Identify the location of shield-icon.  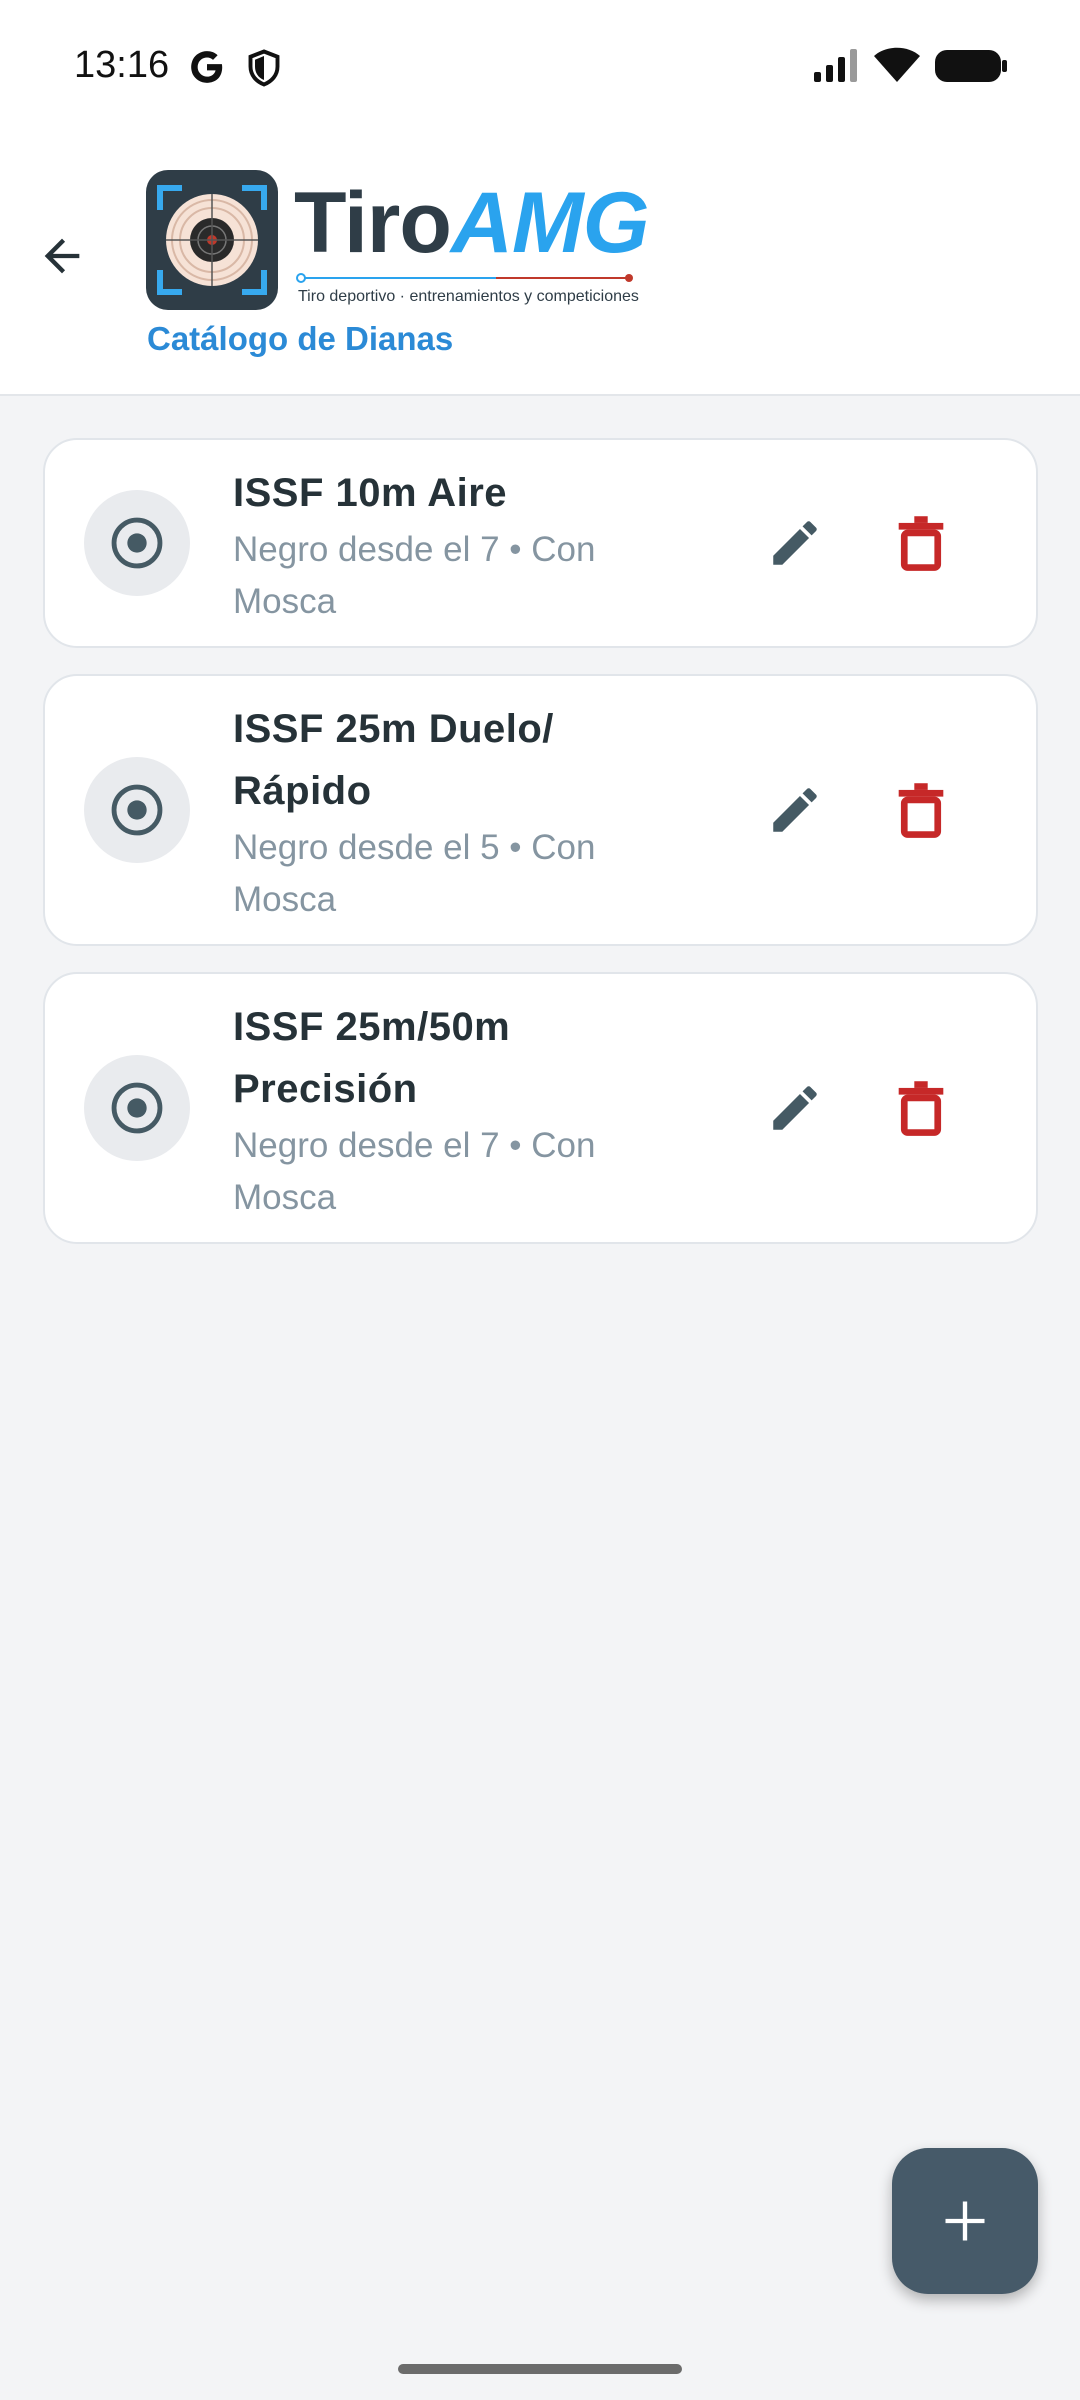
(264, 68).